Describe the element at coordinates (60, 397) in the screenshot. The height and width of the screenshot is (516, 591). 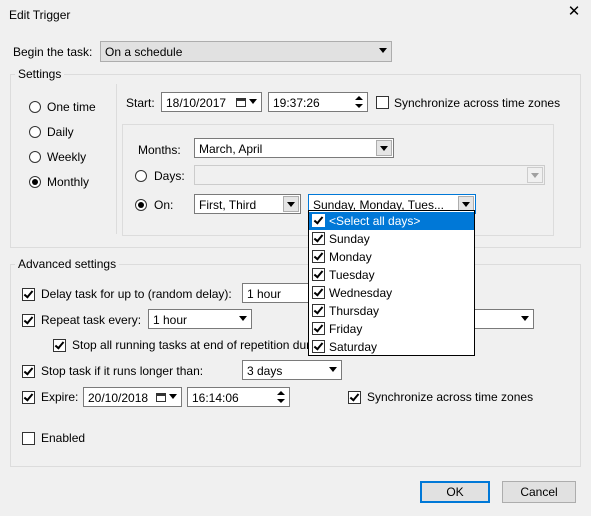
I see `expire-label: Expire:` at that location.